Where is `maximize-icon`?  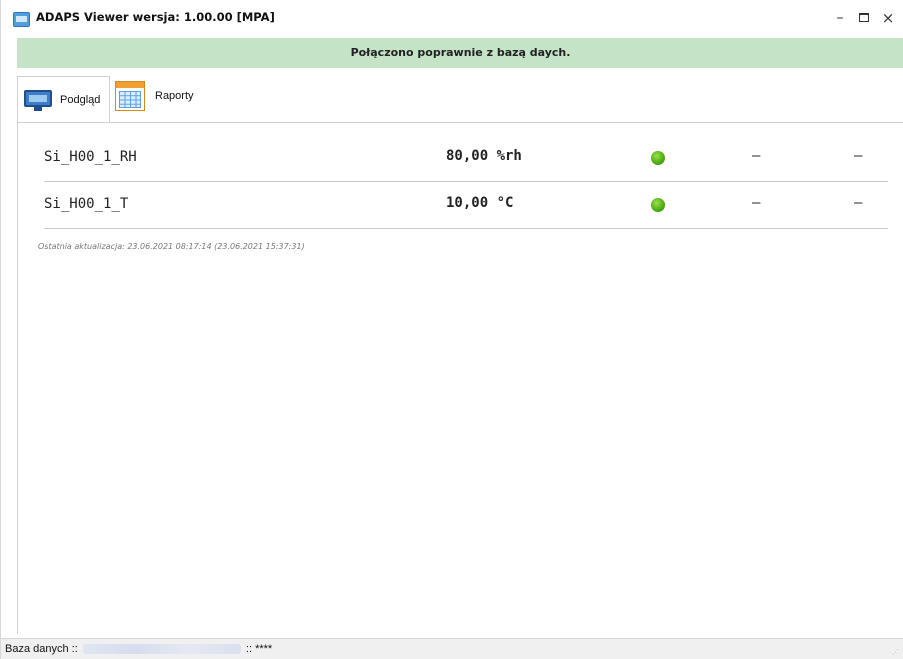 maximize-icon is located at coordinates (864, 17).